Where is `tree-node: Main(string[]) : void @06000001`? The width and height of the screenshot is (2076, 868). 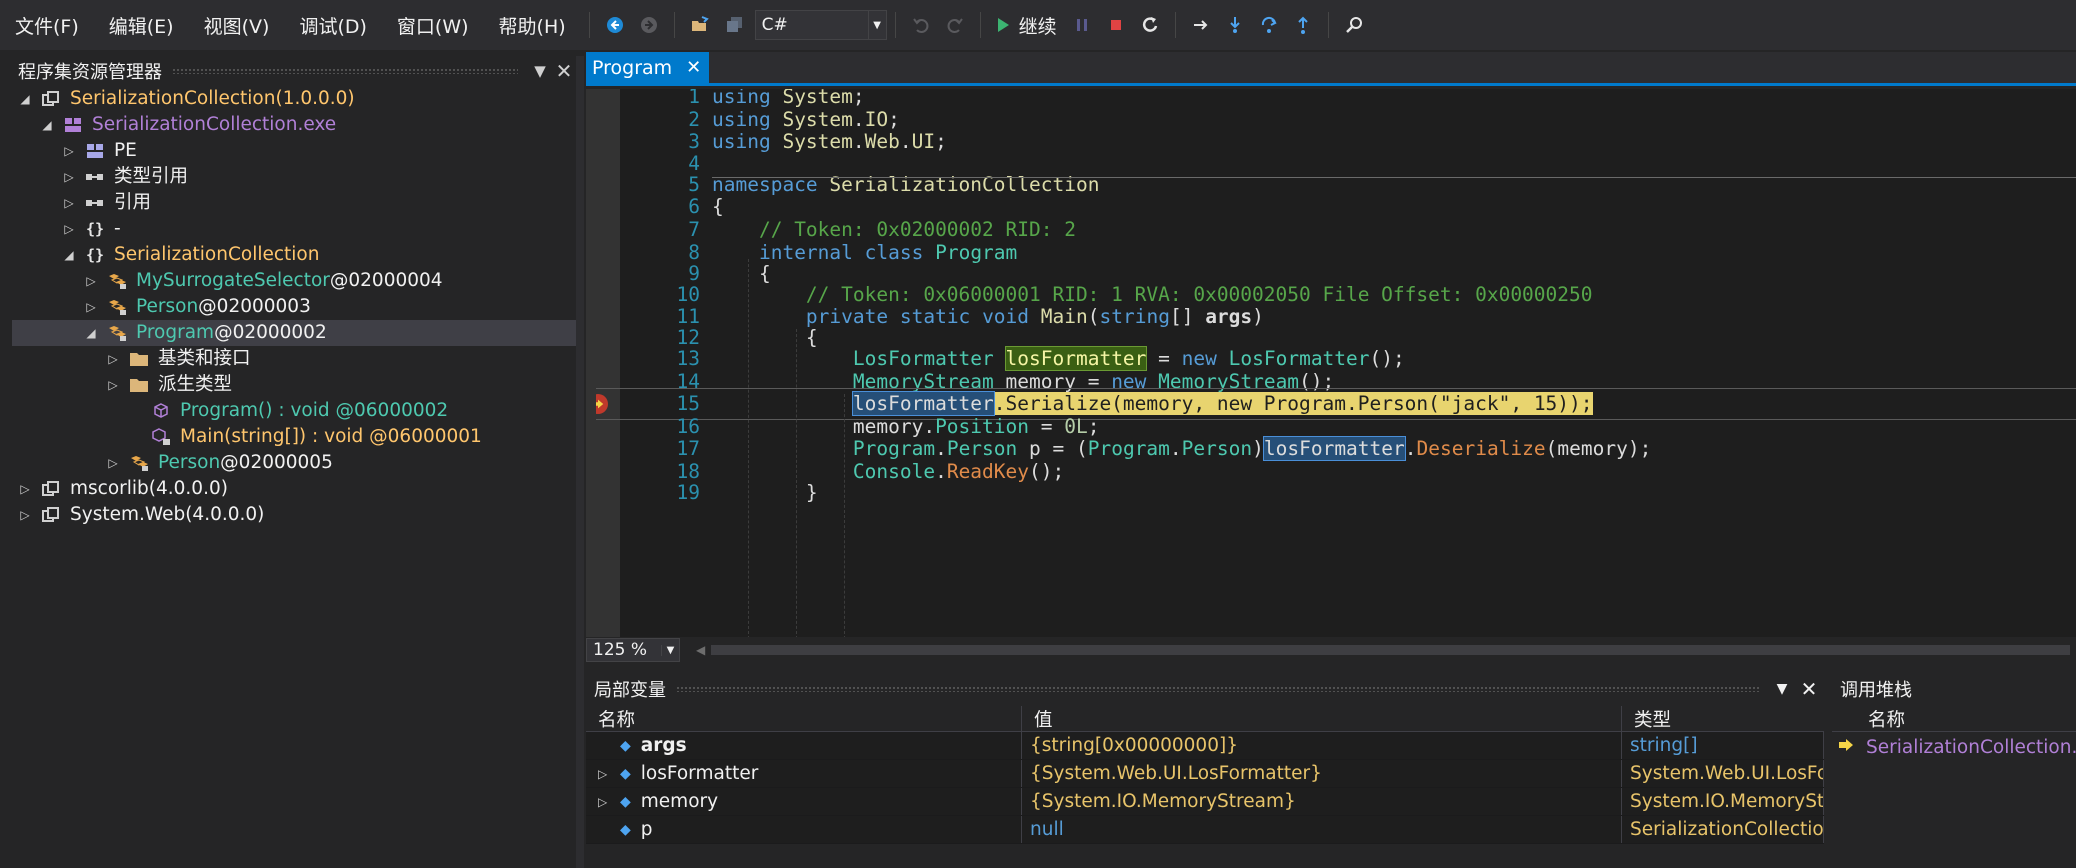
tree-node: Main(string[]) : void @06000001 is located at coordinates (294, 437).